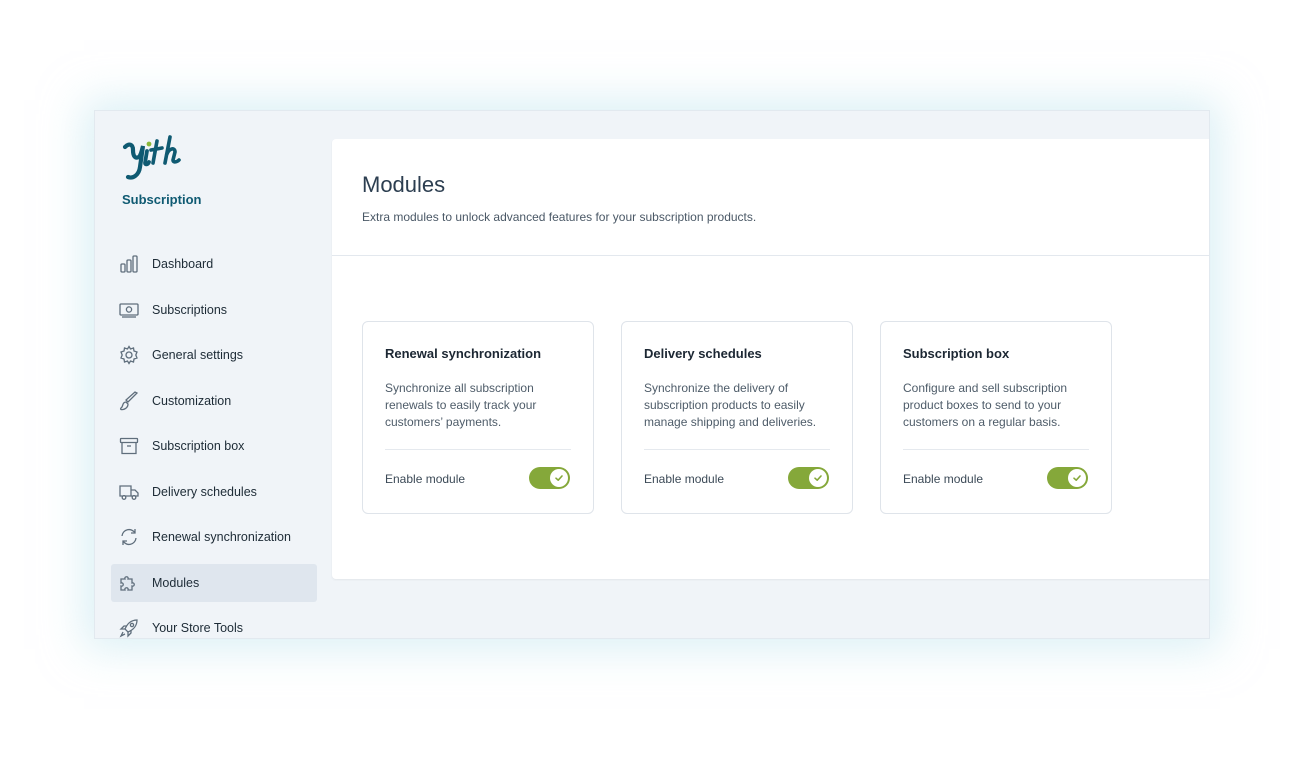 This screenshot has width=1300, height=781. Describe the element at coordinates (703, 353) in the screenshot. I see `module-title: Delivery schedules` at that location.